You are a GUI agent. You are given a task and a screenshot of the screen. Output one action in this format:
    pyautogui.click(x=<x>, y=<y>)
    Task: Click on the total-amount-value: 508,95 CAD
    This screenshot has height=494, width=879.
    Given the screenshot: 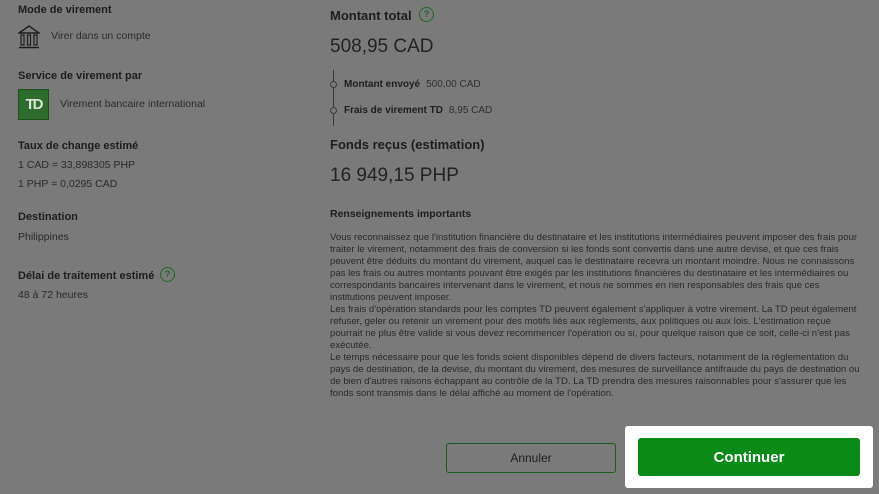 What is the action you would take?
    pyautogui.click(x=382, y=46)
    